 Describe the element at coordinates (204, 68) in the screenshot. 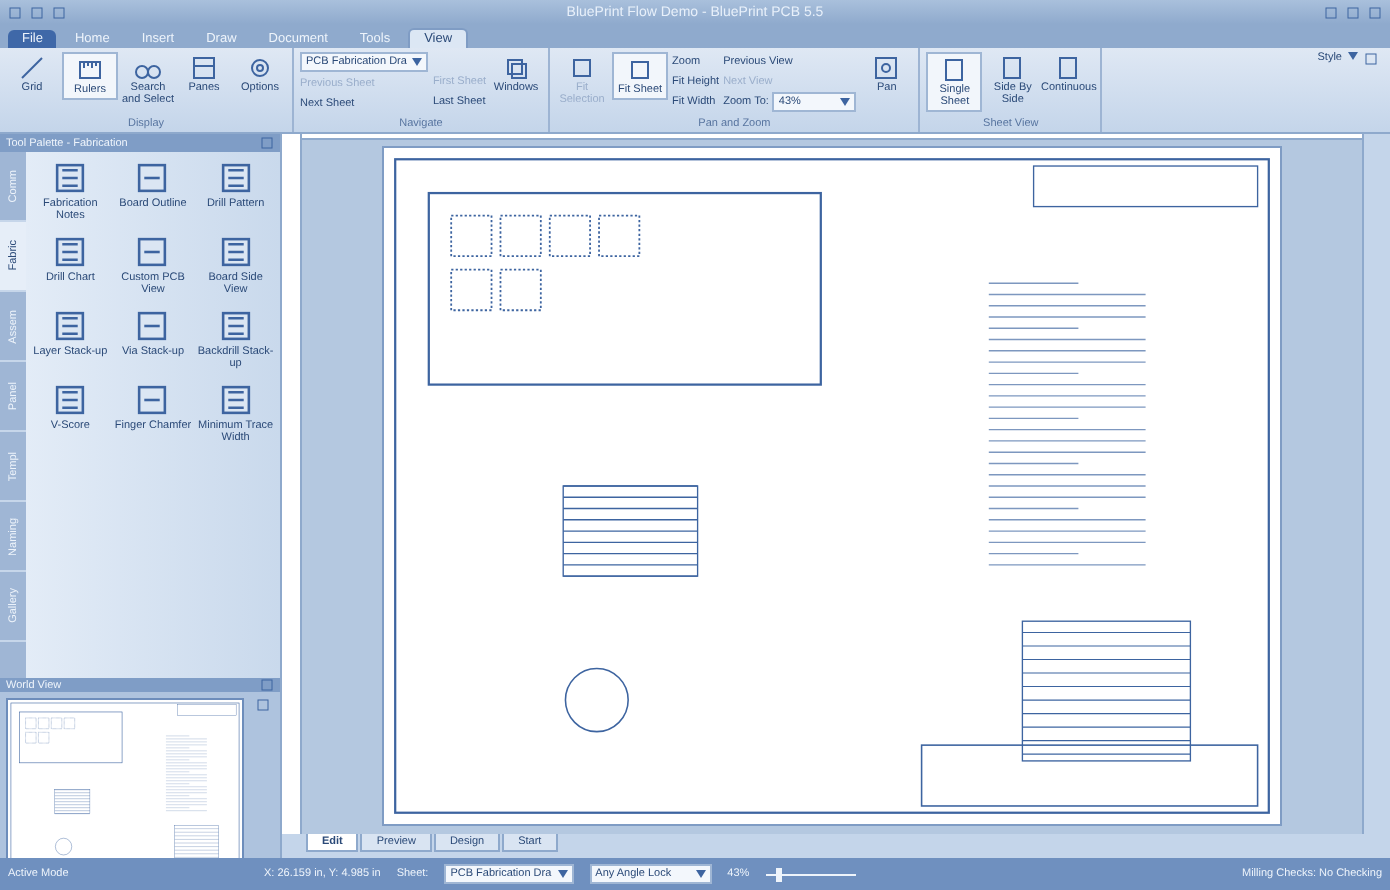

I see `panes-icon` at that location.